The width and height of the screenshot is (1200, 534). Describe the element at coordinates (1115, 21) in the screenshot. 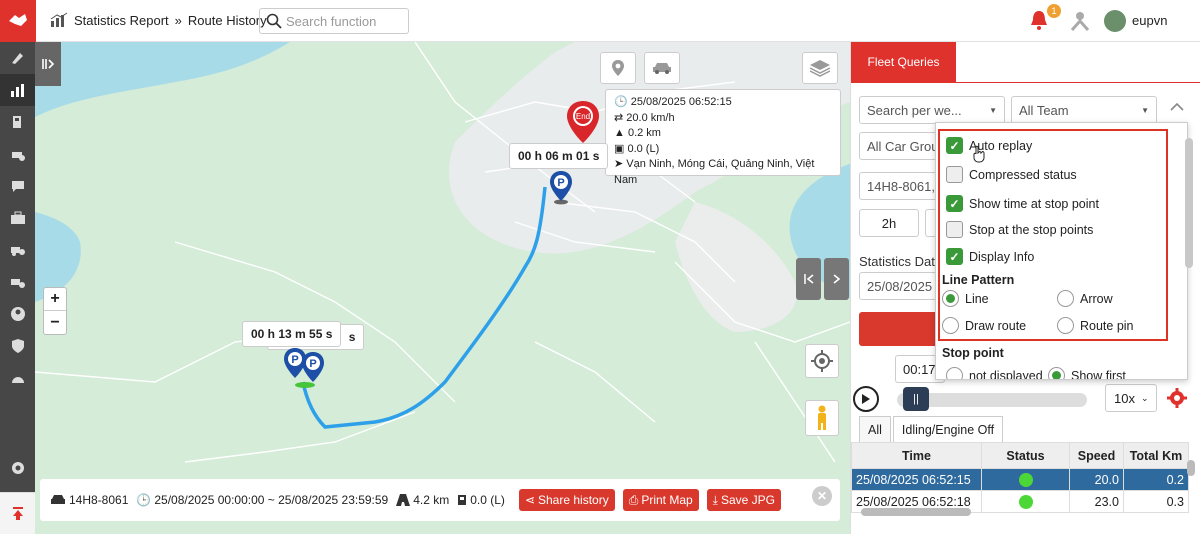

I see `avatar` at that location.